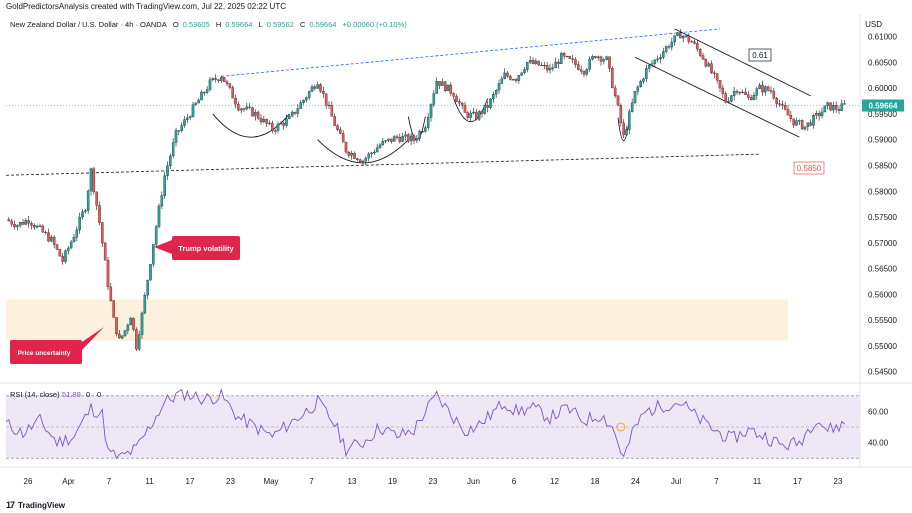 This screenshot has width=912, height=513. I want to click on price-tick-label: 0.55500, so click(882, 320).